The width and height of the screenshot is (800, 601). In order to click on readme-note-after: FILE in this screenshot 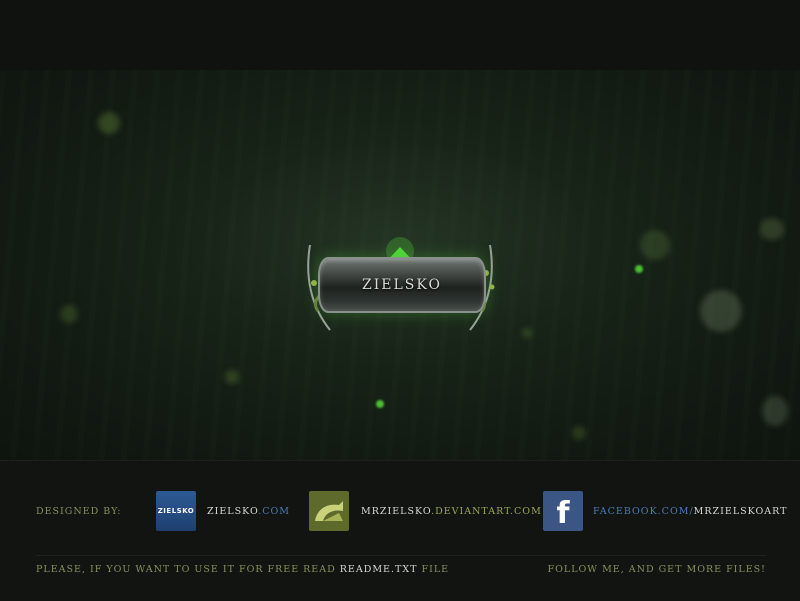, I will do `click(435, 569)`.